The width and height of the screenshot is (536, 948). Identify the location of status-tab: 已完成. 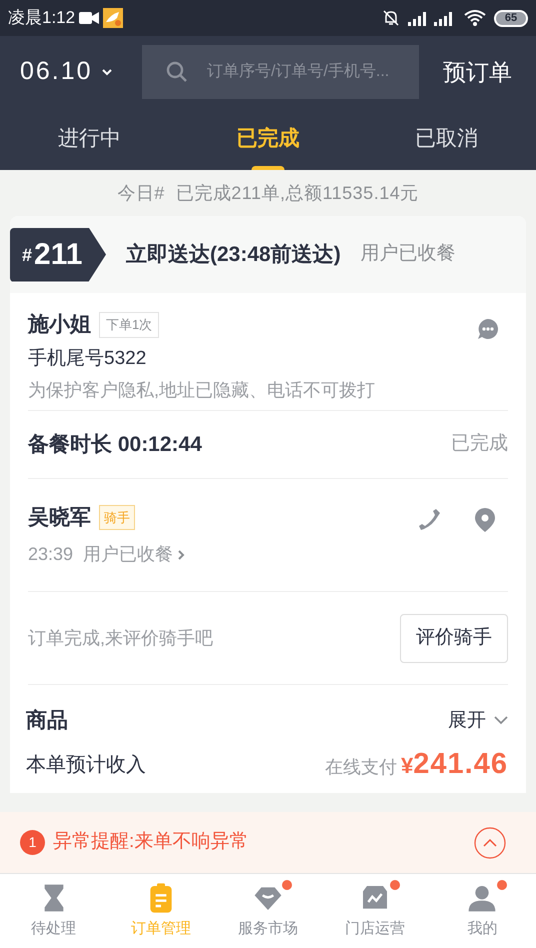
(268, 139).